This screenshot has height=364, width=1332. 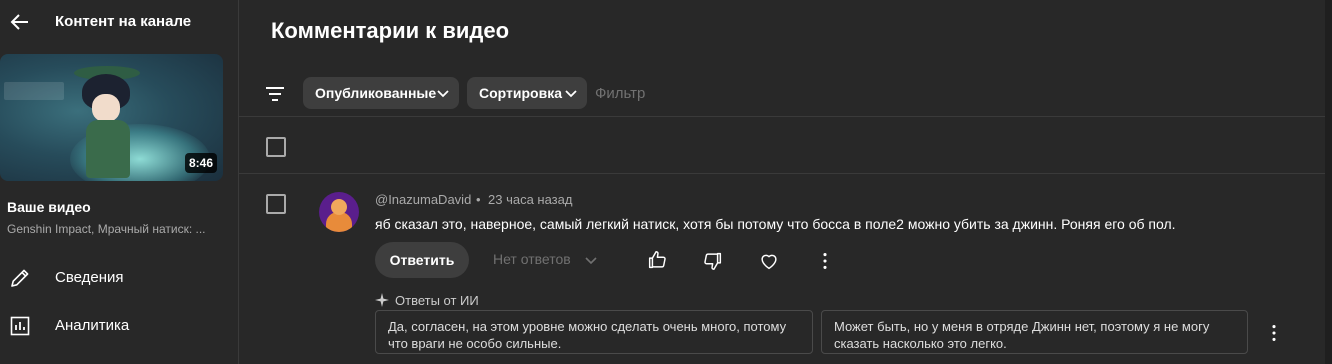 What do you see at coordinates (108, 149) in the screenshot?
I see `thumbnail-character-body` at bounding box center [108, 149].